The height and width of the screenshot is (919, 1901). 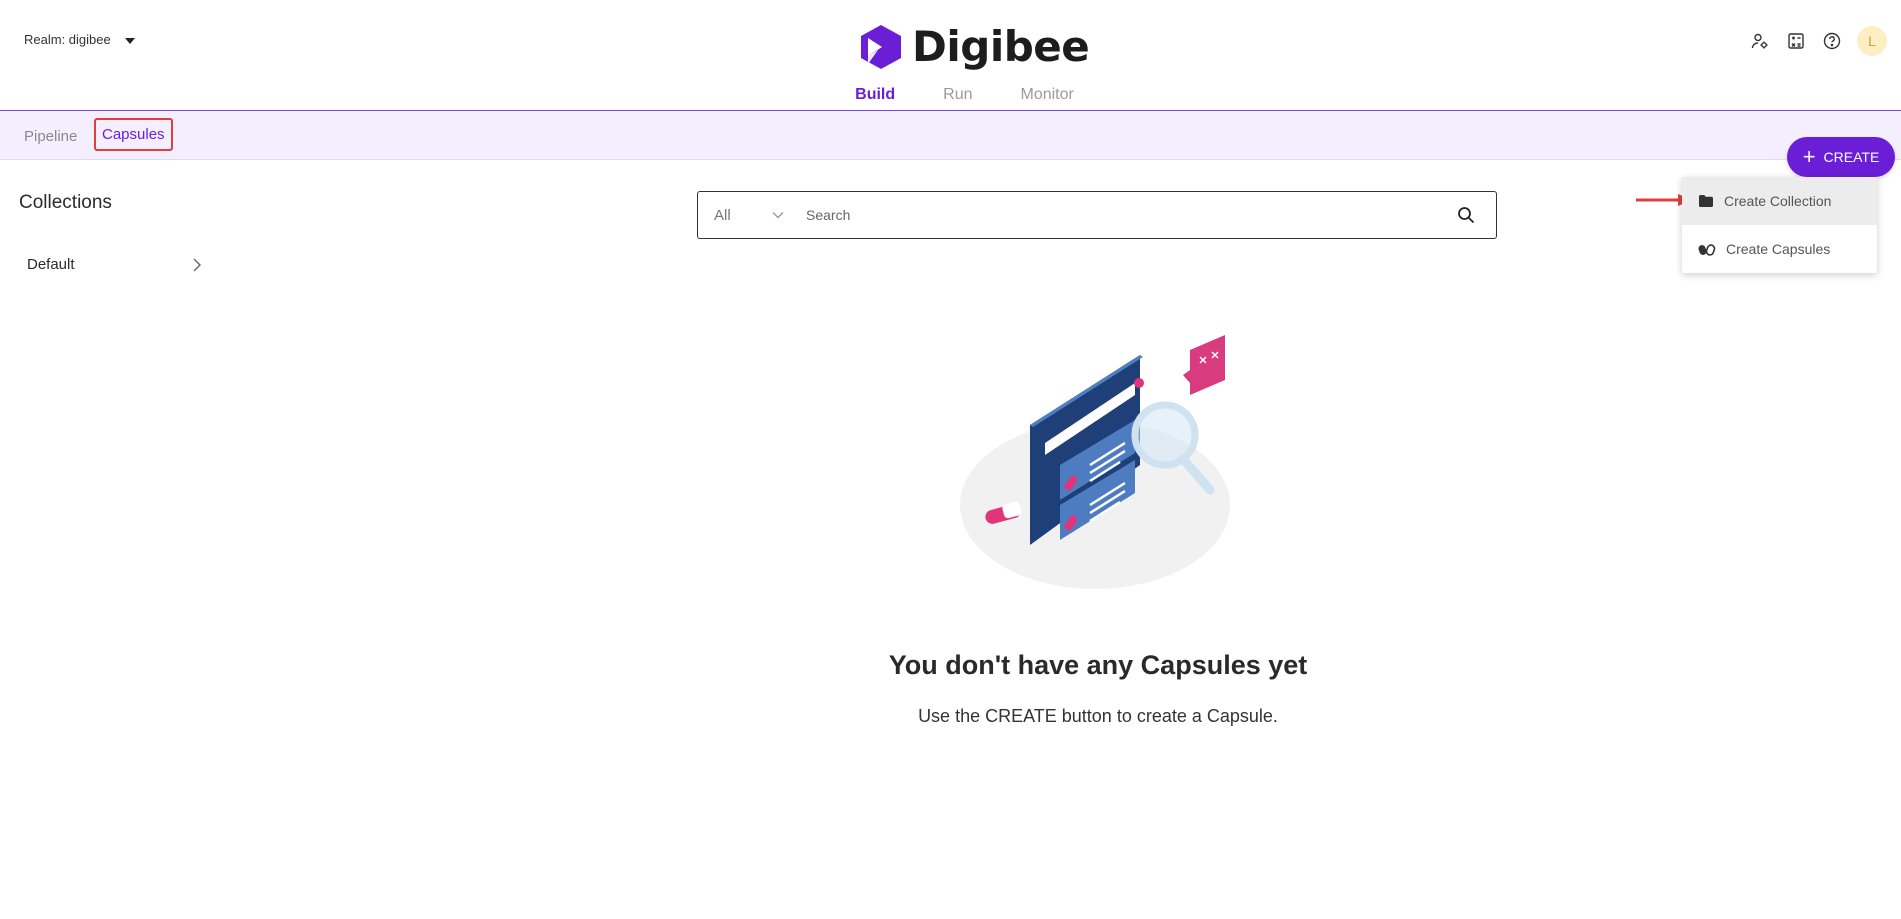 What do you see at coordinates (1001, 46) in the screenshot?
I see `brand-name: Digibee` at bounding box center [1001, 46].